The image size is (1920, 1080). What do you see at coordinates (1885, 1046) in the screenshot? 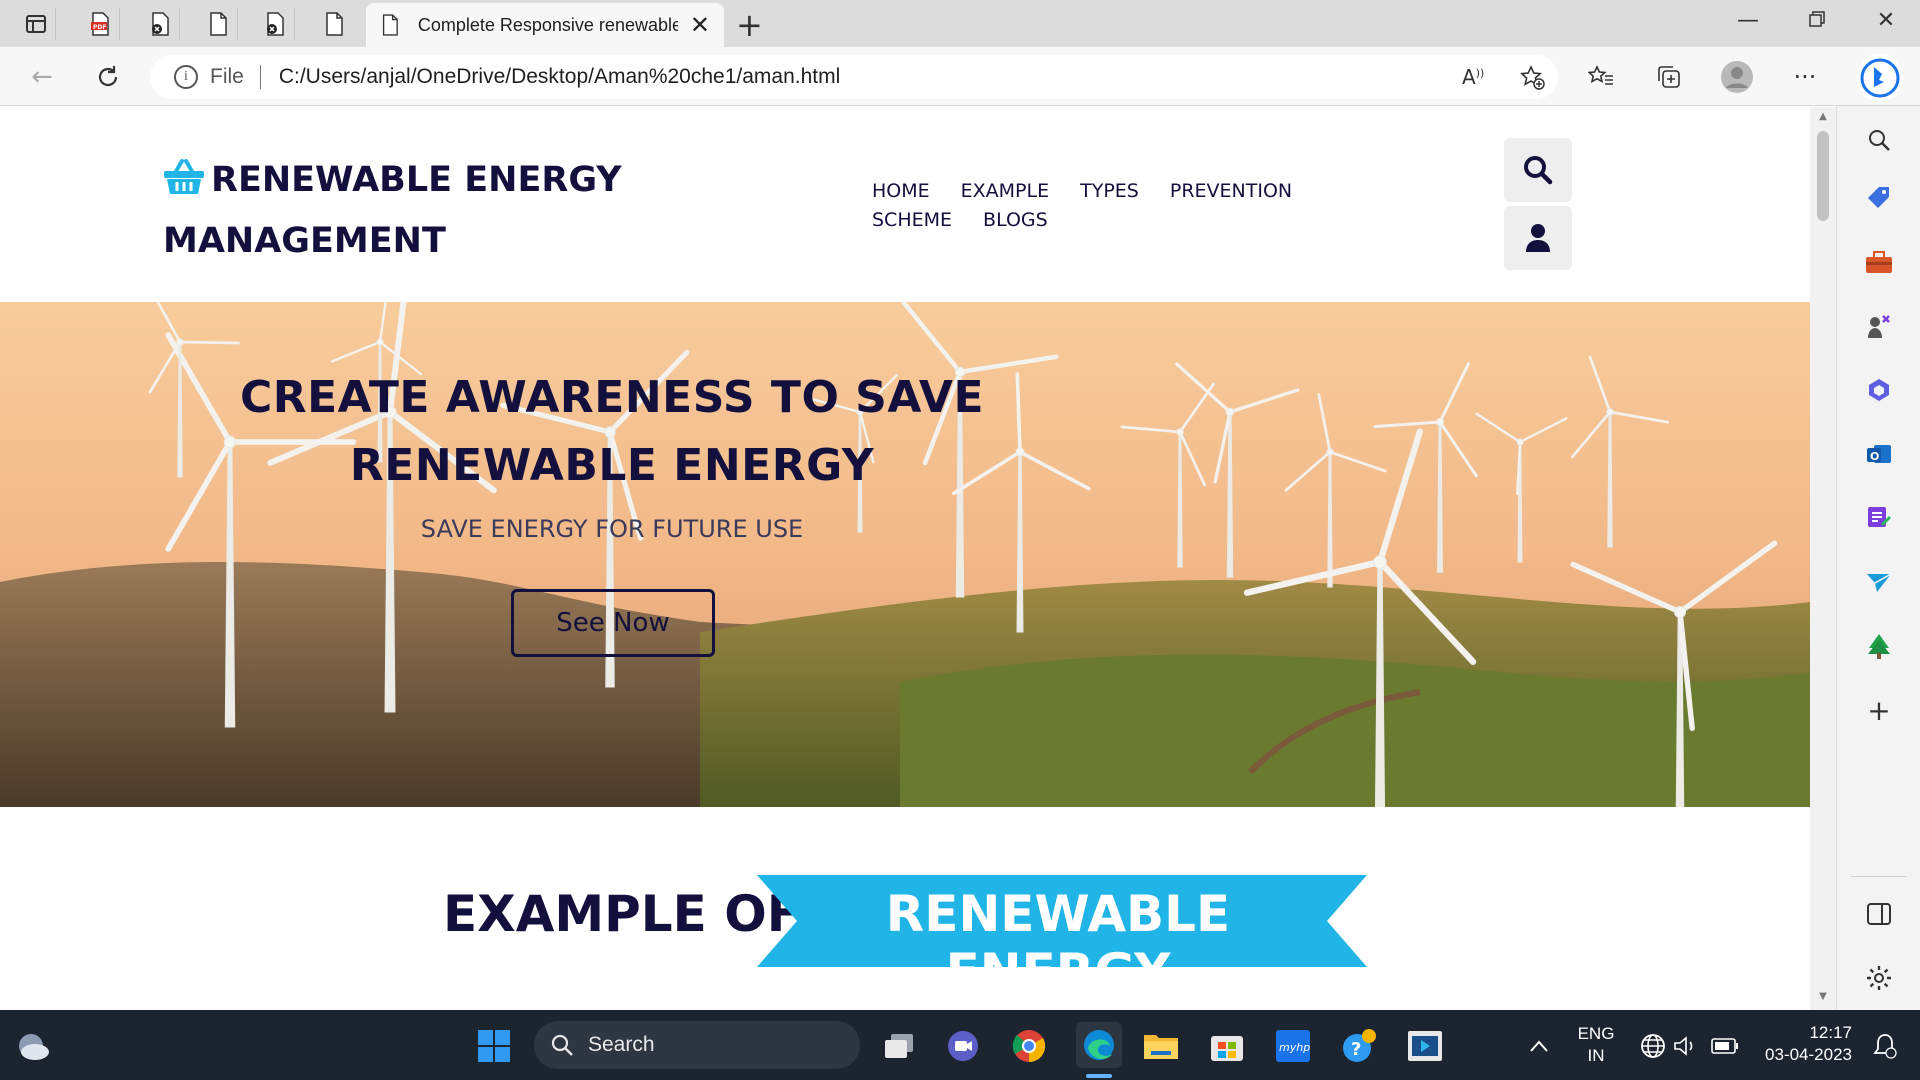
I see `notifications-icon` at bounding box center [1885, 1046].